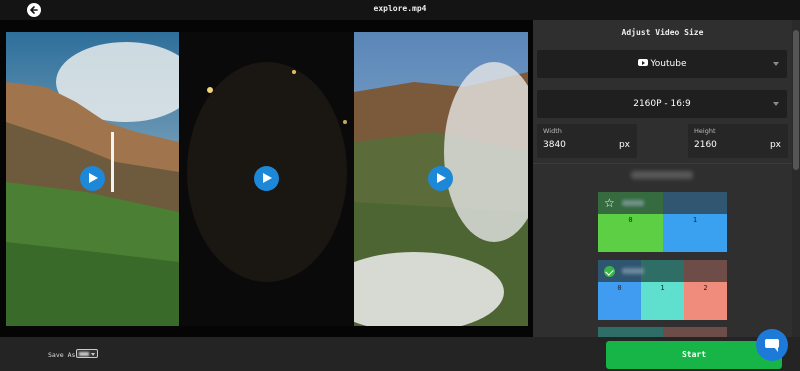  I want to click on bottom-bar: Save As Start, so click(400, 354).